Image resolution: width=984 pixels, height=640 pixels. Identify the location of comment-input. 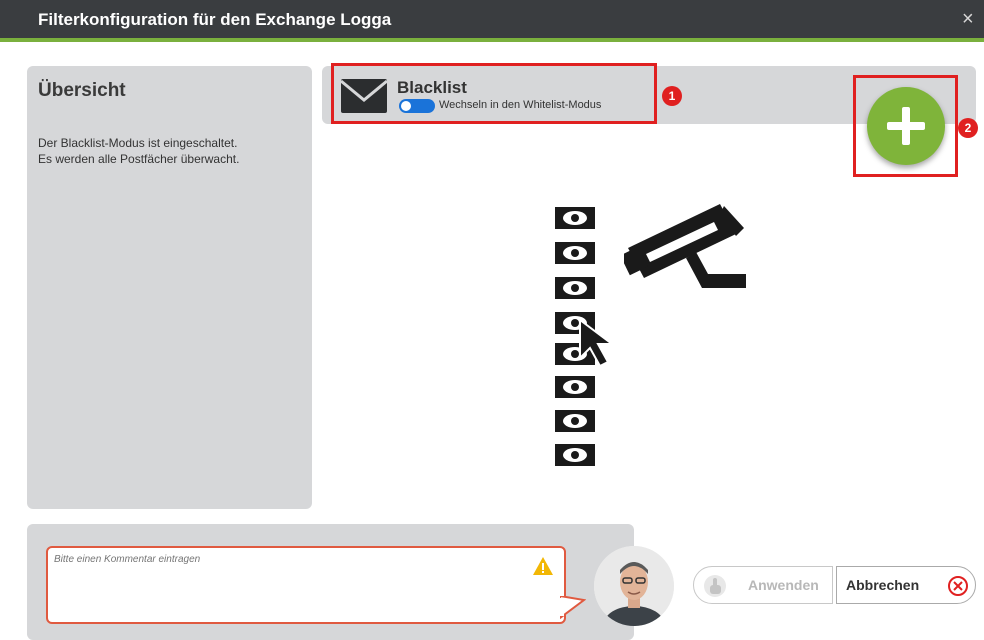
(289, 559).